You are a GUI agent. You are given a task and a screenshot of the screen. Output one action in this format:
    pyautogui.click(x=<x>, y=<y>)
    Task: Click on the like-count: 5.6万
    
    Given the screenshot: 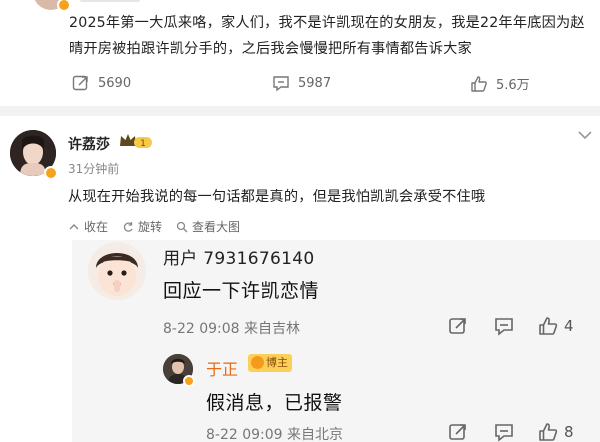 What is the action you would take?
    pyautogui.click(x=513, y=85)
    